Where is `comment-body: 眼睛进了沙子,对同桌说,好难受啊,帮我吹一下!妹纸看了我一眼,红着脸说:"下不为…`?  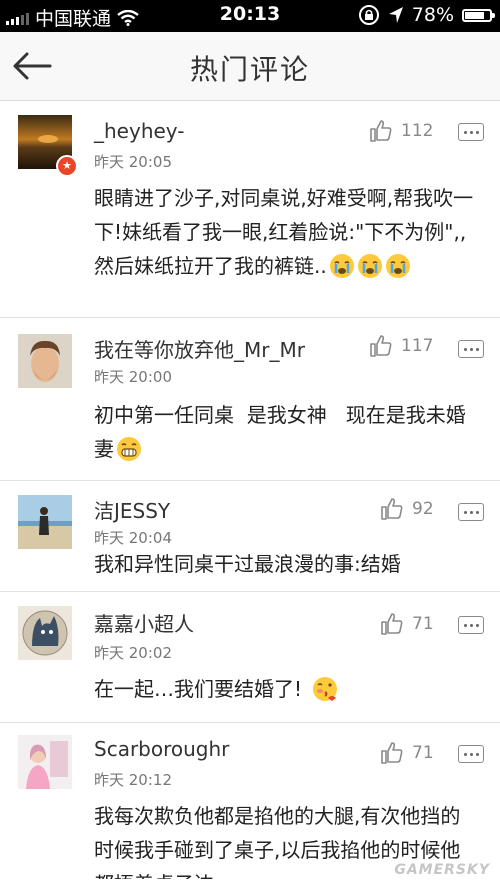
comment-body: 眼睛进了沙子,对同桌说,好难受啊,帮我吹一下!妹纸看了我一眼,红着脸说:"下不为… is located at coordinates (284, 232).